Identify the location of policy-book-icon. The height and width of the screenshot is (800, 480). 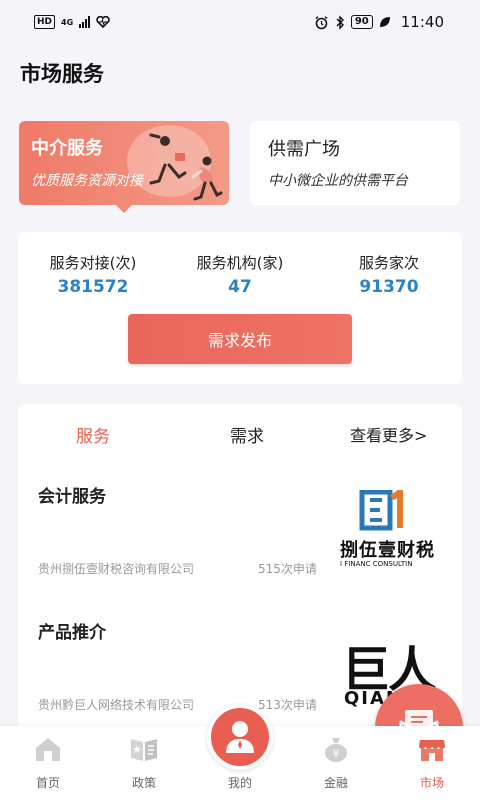
(144, 750).